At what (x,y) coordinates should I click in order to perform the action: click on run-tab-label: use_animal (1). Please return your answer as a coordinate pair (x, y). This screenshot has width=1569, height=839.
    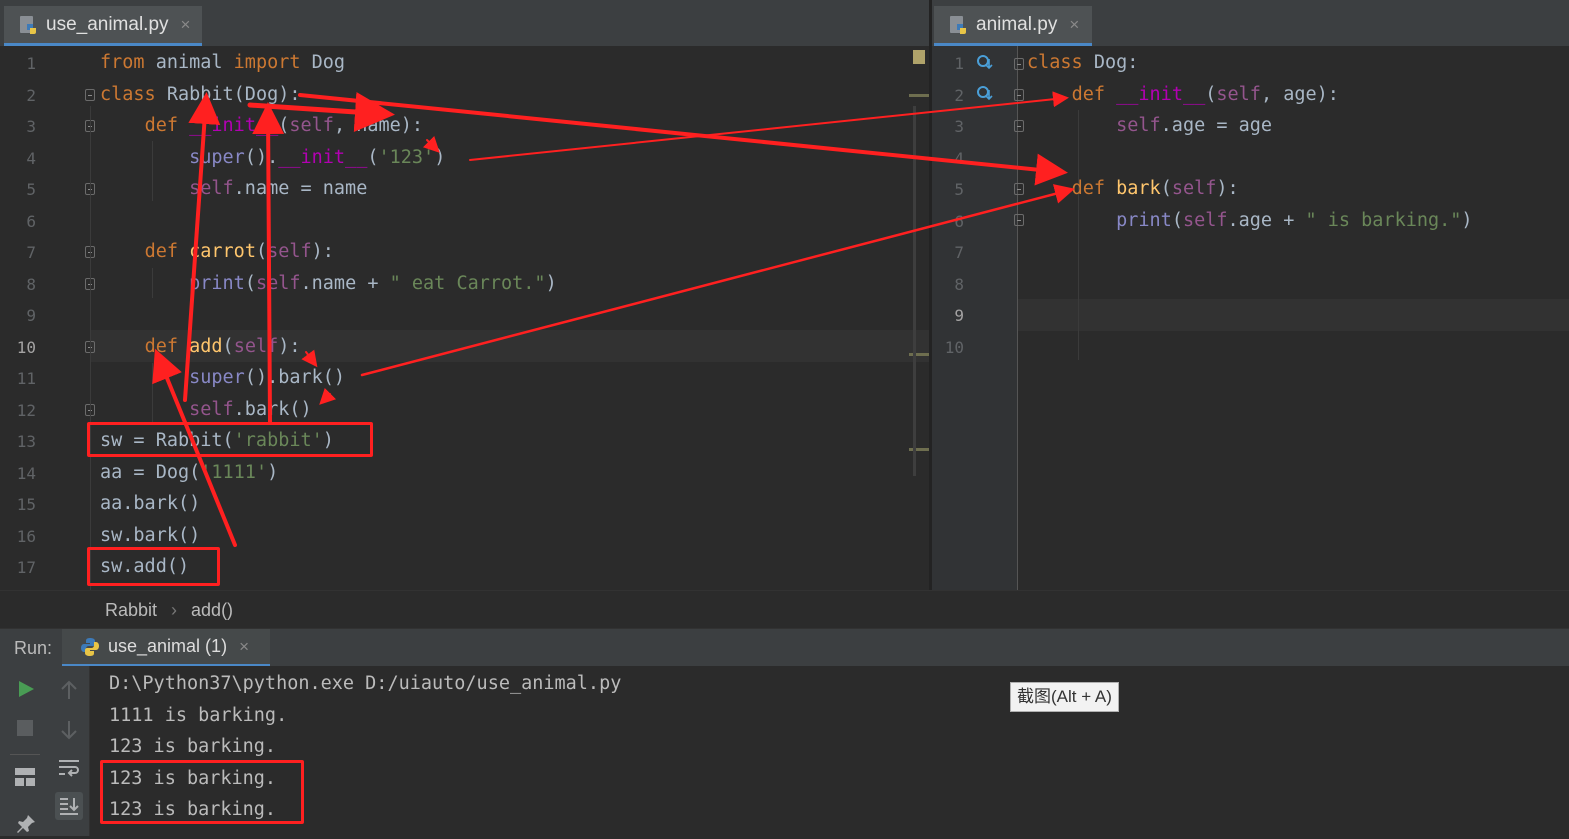
    Looking at the image, I should click on (168, 646).